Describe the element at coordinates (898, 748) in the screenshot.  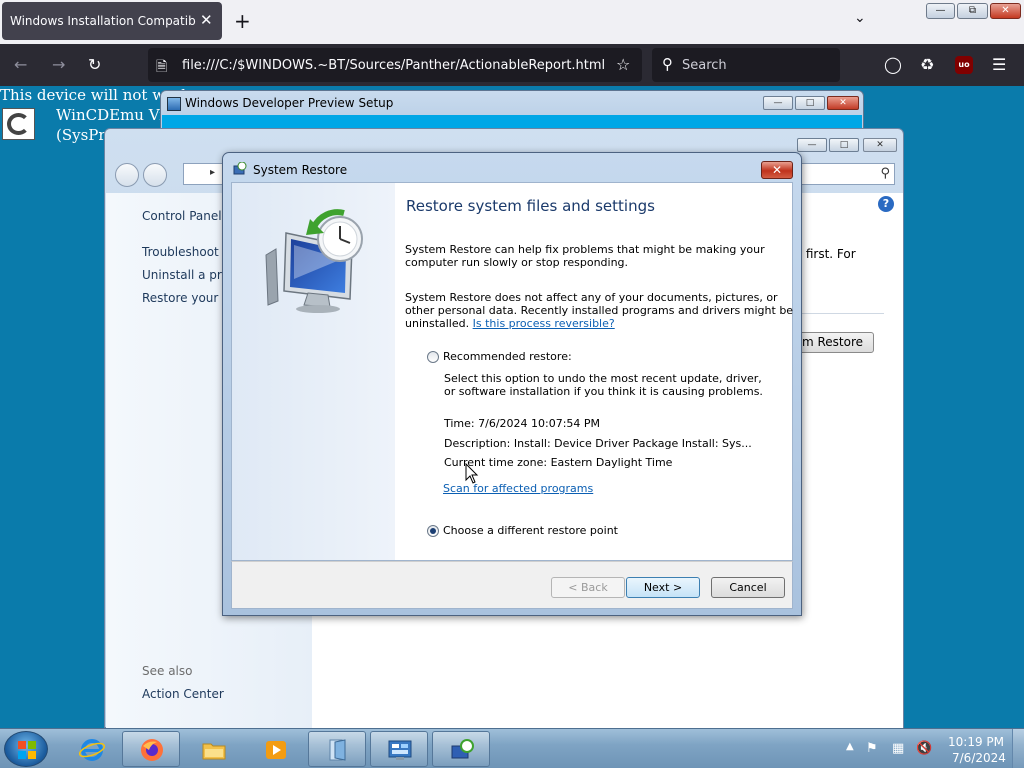
I see `network-icon: ▦` at that location.